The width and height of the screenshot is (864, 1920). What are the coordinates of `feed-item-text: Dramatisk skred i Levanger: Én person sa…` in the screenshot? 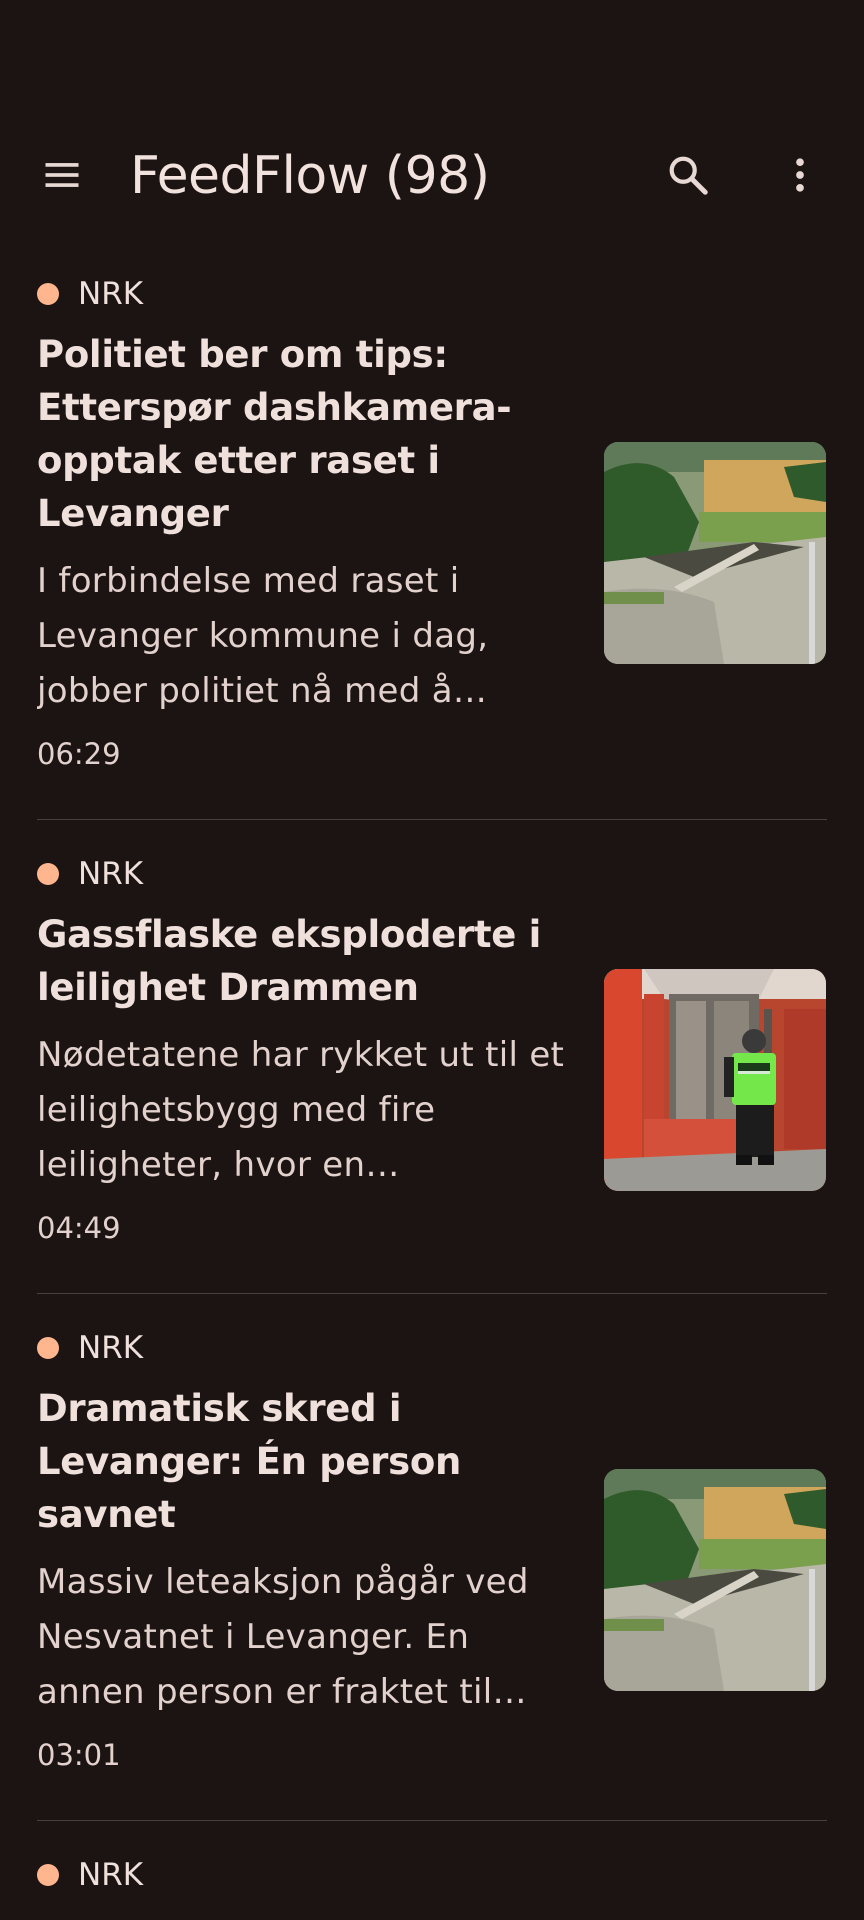 It's located at (302, 1580).